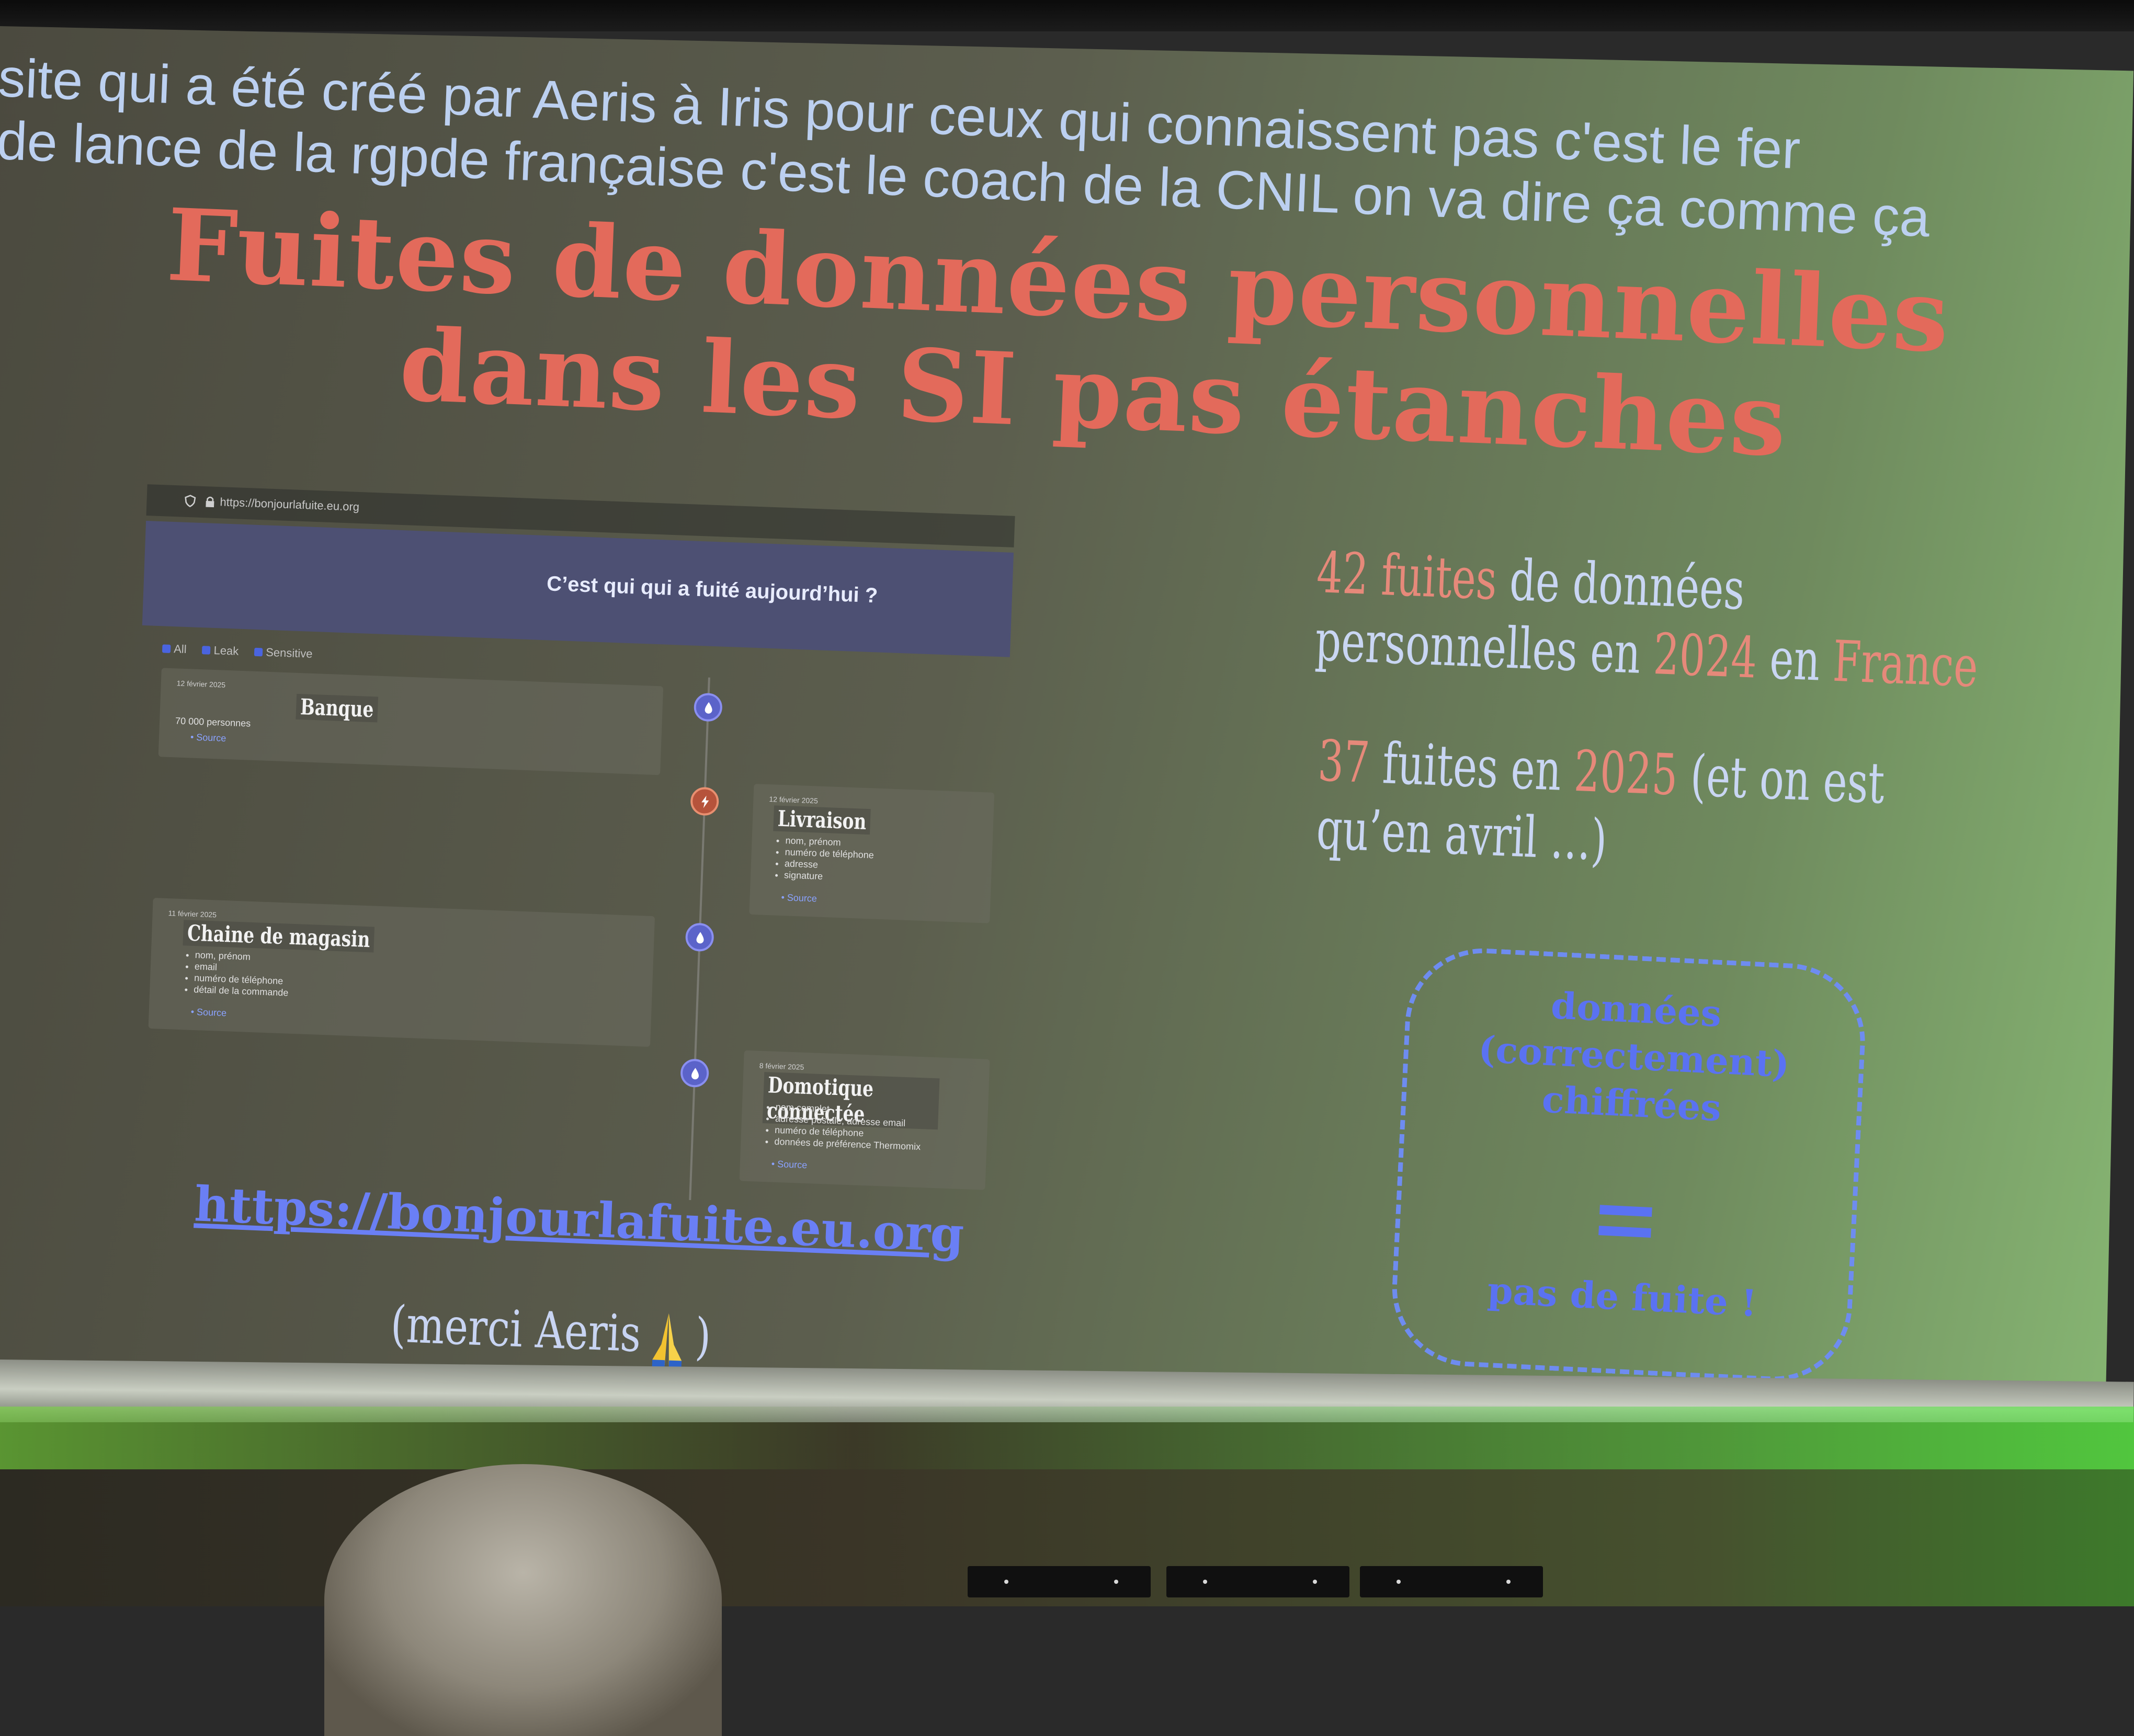 The width and height of the screenshot is (2134, 1736). What do you see at coordinates (290, 504) in the screenshot?
I see `browser-url: https://bonjourlafuite.eu.org` at bounding box center [290, 504].